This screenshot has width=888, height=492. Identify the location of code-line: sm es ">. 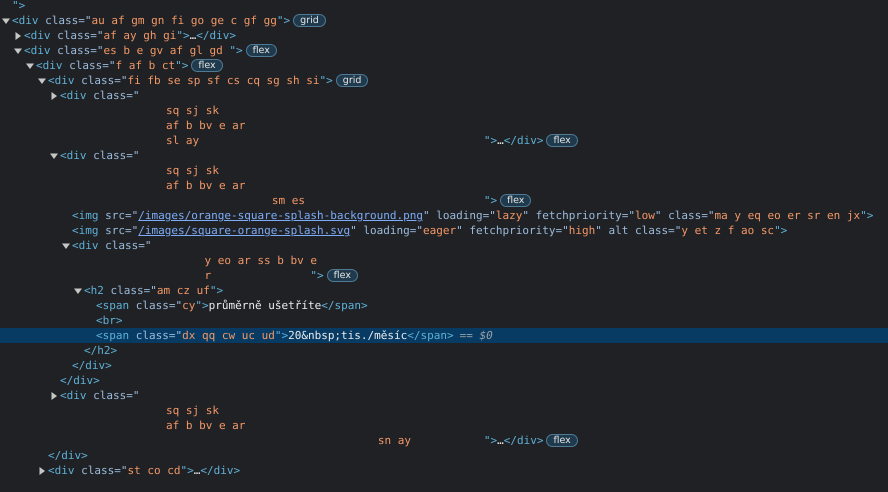
(384, 200).